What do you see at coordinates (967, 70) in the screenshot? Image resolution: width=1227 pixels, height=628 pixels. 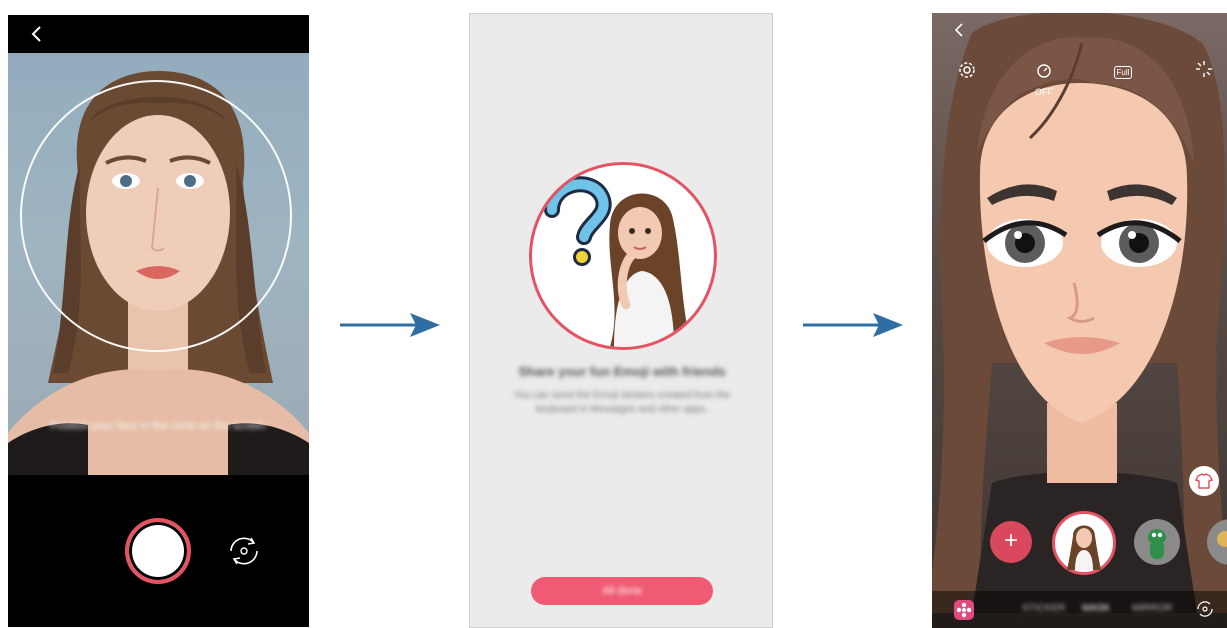 I see `settings-icon` at bounding box center [967, 70].